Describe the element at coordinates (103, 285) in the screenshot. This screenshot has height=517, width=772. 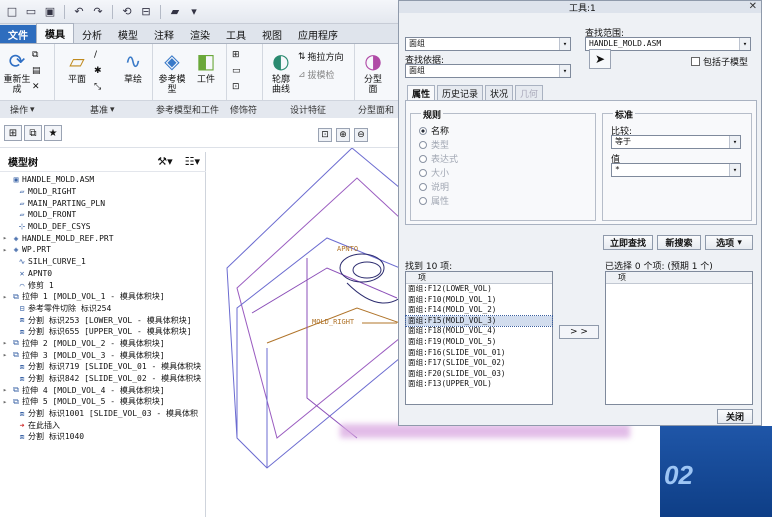
I see `tree-item: ⌒ 修剪 1` at that location.